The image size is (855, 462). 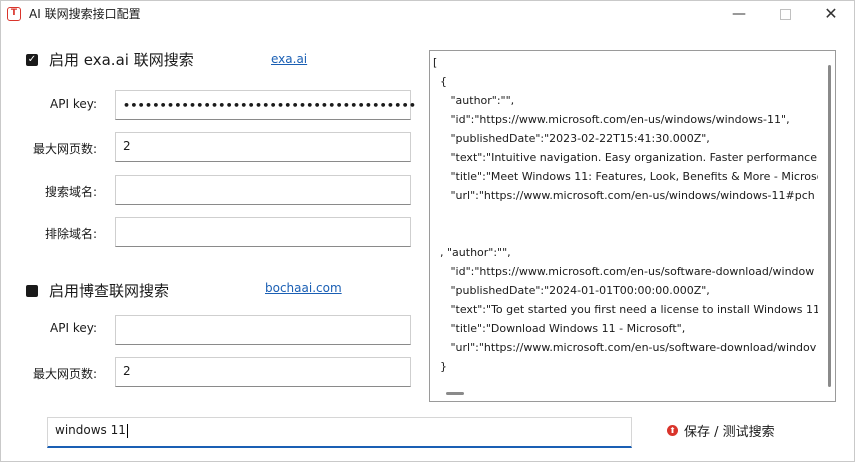 I want to click on maximize-icon, so click(x=785, y=14).